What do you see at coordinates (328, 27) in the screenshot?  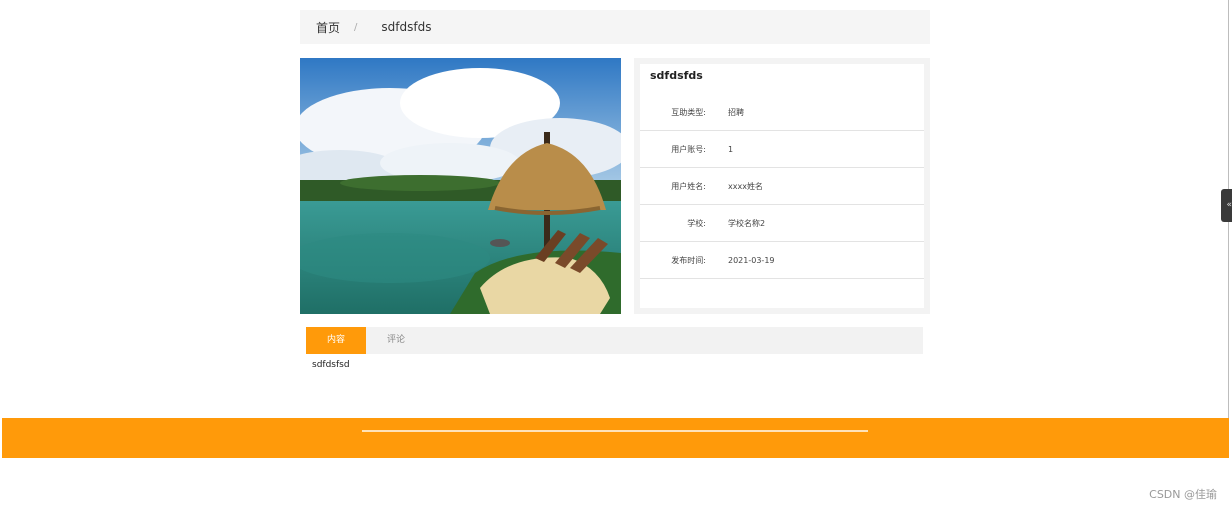 I see `breadcrumb-home-link: 首页` at bounding box center [328, 27].